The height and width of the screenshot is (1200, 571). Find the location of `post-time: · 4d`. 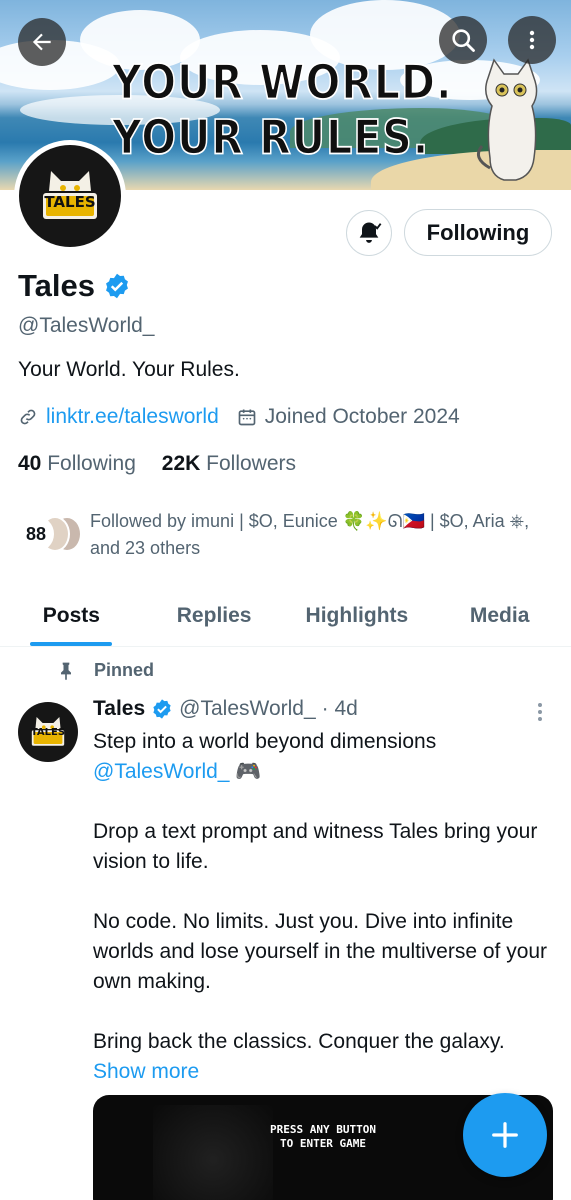

post-time: · 4d is located at coordinates (340, 709).